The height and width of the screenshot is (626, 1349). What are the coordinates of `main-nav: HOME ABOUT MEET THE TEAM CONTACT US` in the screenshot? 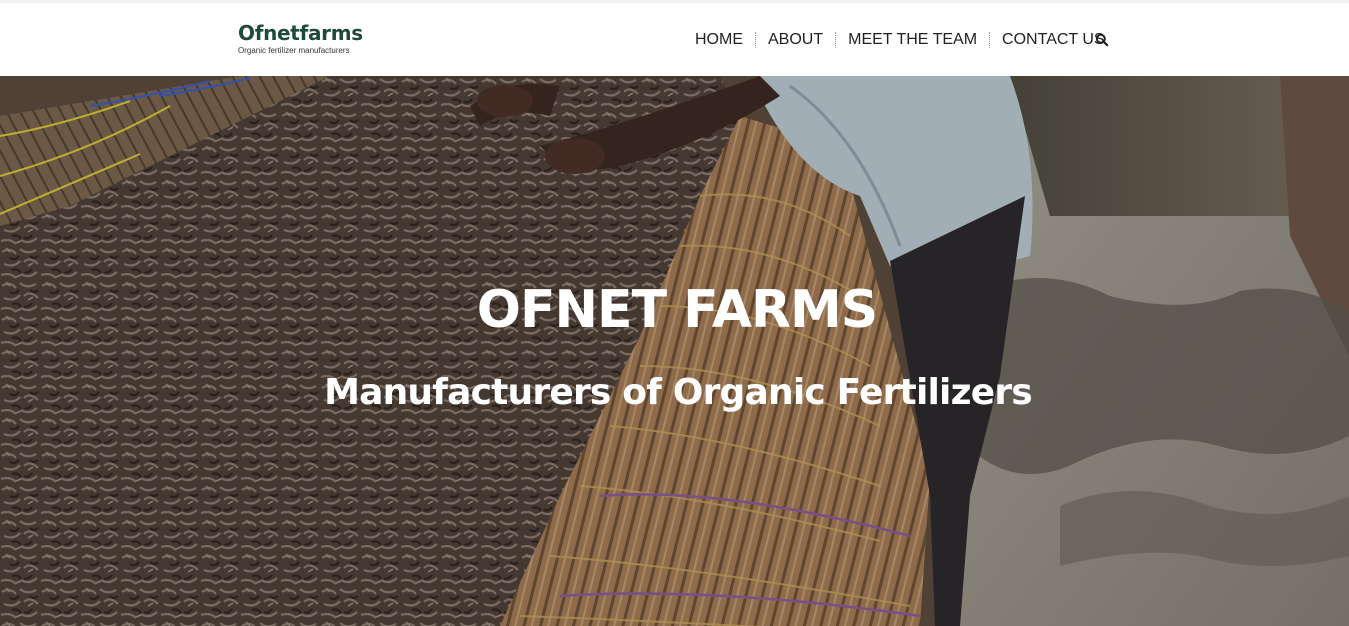 It's located at (900, 40).